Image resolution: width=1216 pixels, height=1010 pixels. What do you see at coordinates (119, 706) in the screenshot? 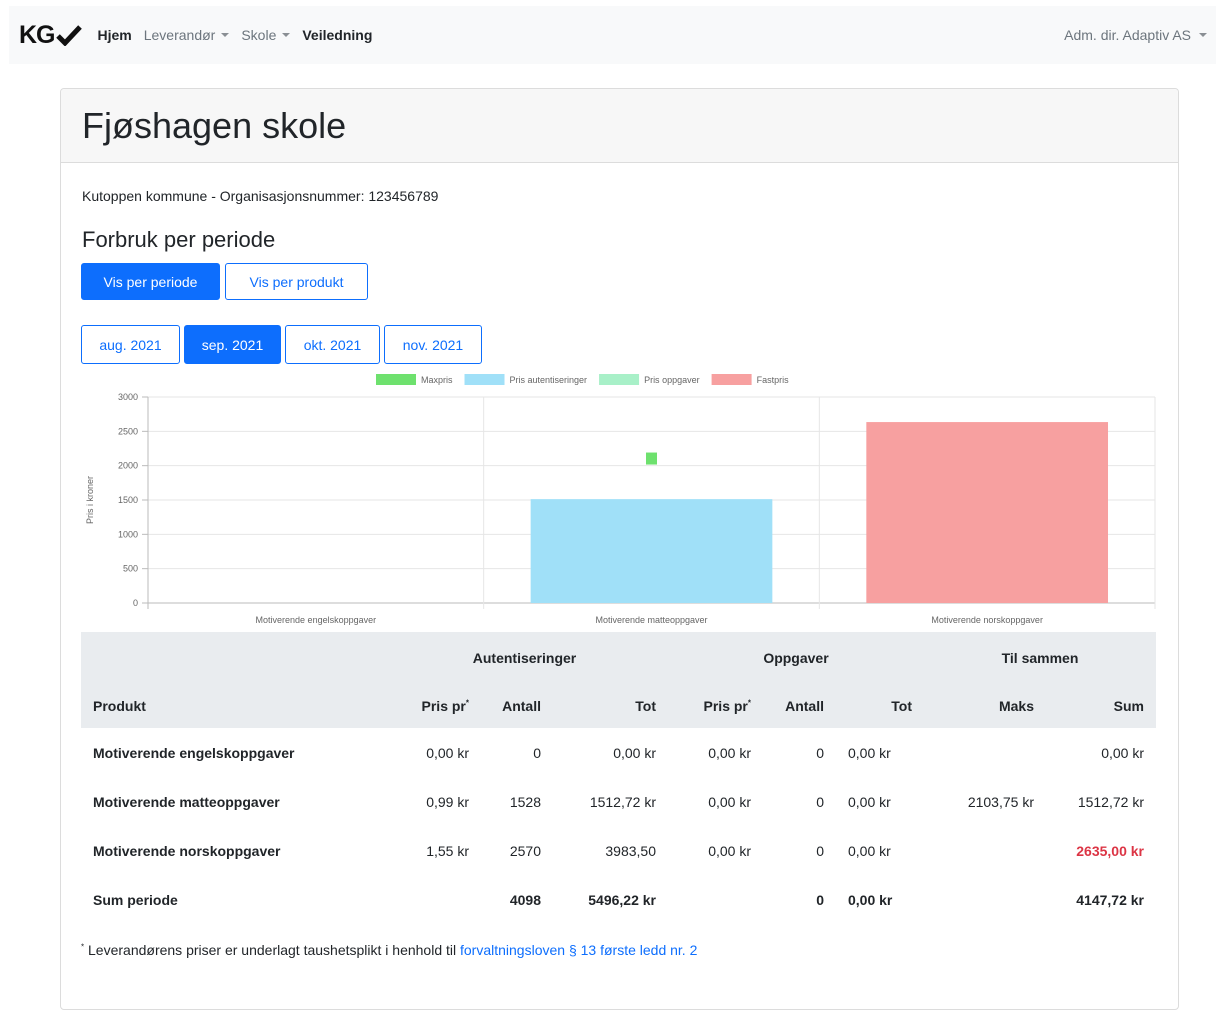
I see `header-produkt: Produkt` at bounding box center [119, 706].